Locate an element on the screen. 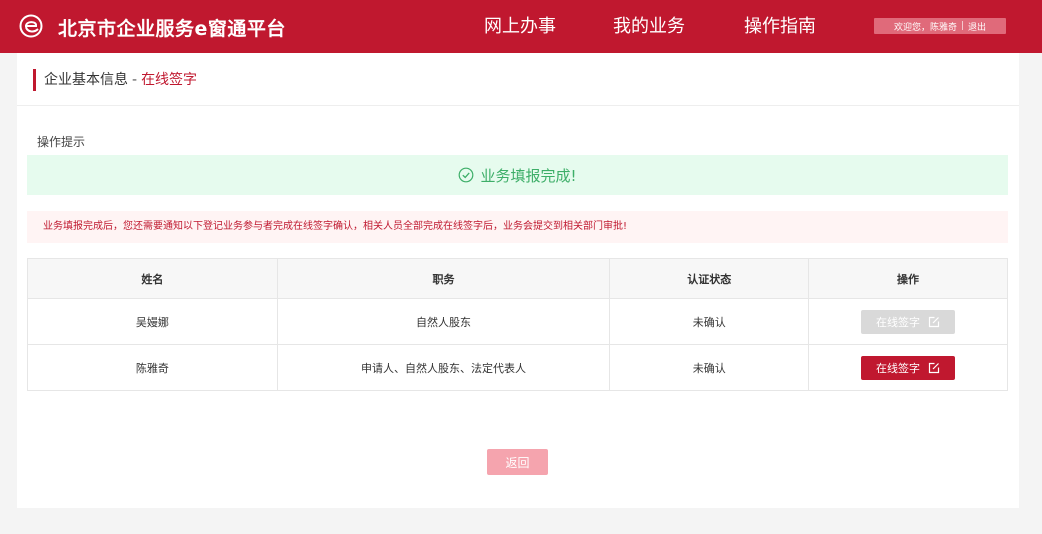 Image resolution: width=1042 pixels, height=534 pixels. breadcrumb: 企业基本信息 - 在线签字 is located at coordinates (115, 80).